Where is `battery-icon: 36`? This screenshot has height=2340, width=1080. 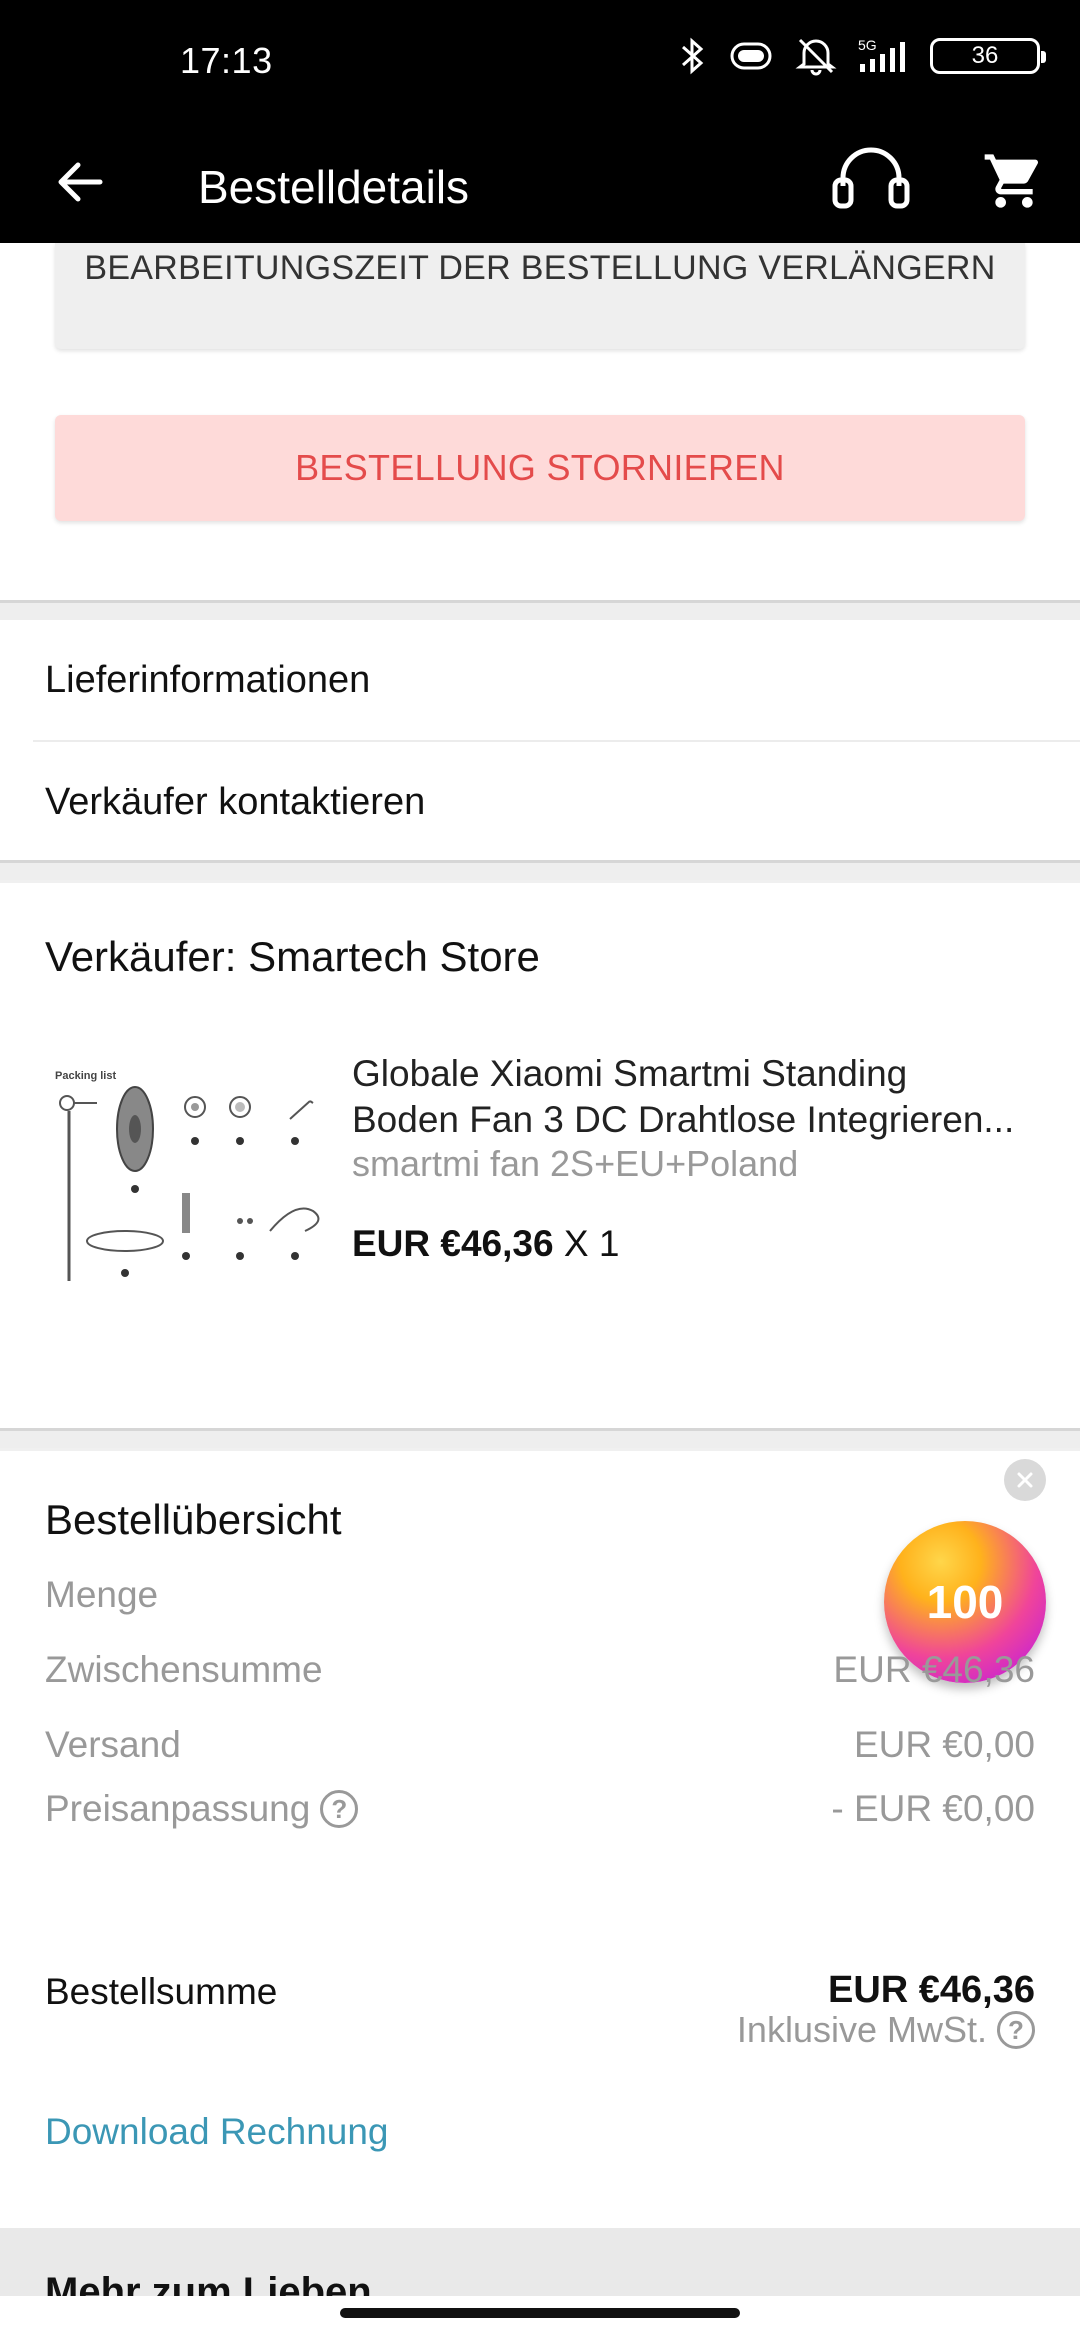 battery-icon: 36 is located at coordinates (988, 56).